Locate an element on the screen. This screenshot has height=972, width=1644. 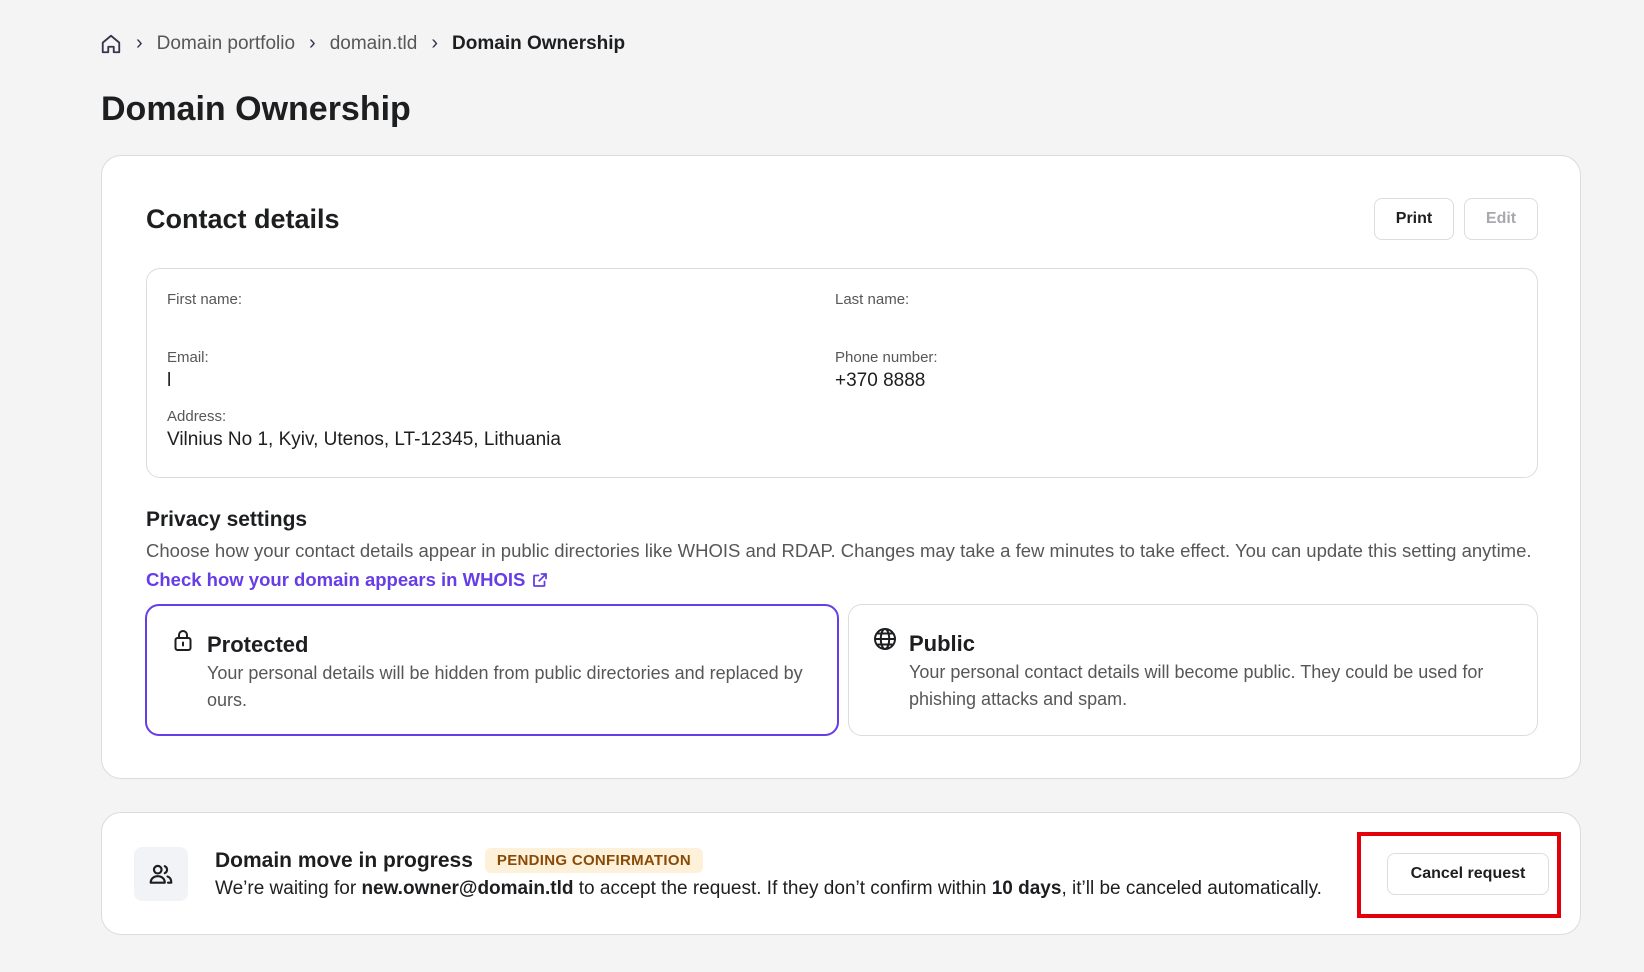
phone-field: Phone number: +370 8888 is located at coordinates (886, 370).